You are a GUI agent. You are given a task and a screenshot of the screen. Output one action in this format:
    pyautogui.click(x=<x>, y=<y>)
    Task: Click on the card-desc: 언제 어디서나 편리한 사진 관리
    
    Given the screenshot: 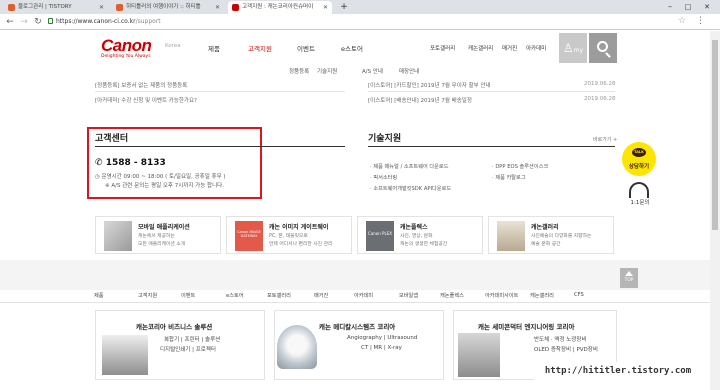 What is the action you would take?
    pyautogui.click(x=301, y=244)
    